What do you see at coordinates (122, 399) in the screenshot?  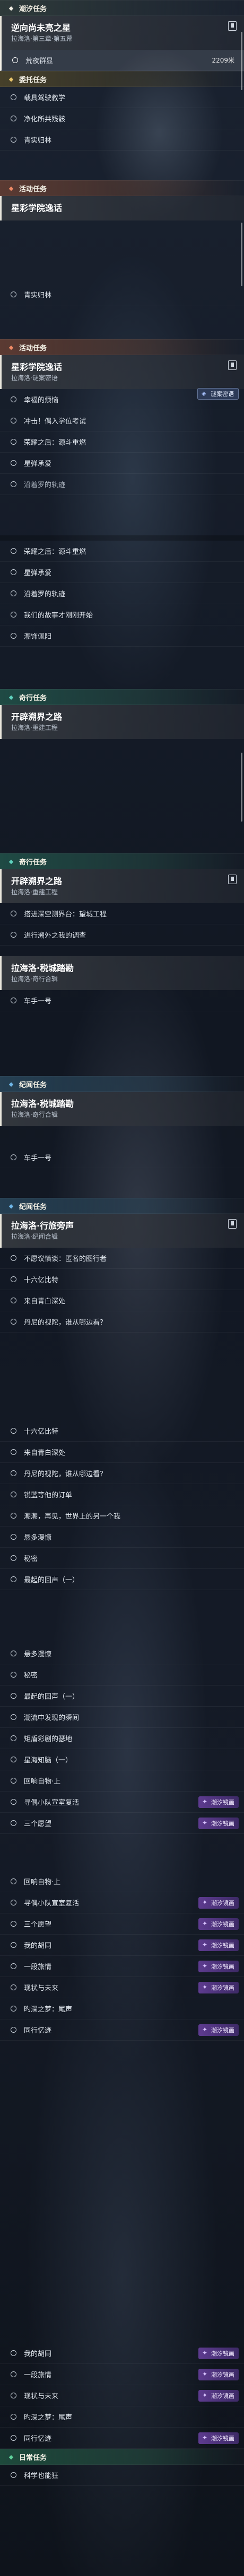 I see `quest-item: 幸福的烦恼` at bounding box center [122, 399].